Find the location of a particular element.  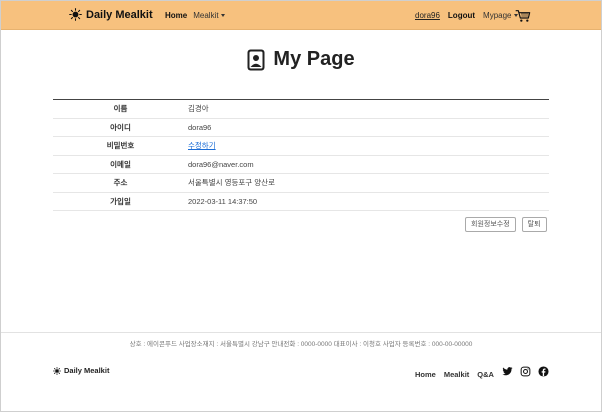

row-label-address: 주소 is located at coordinates (120, 183).